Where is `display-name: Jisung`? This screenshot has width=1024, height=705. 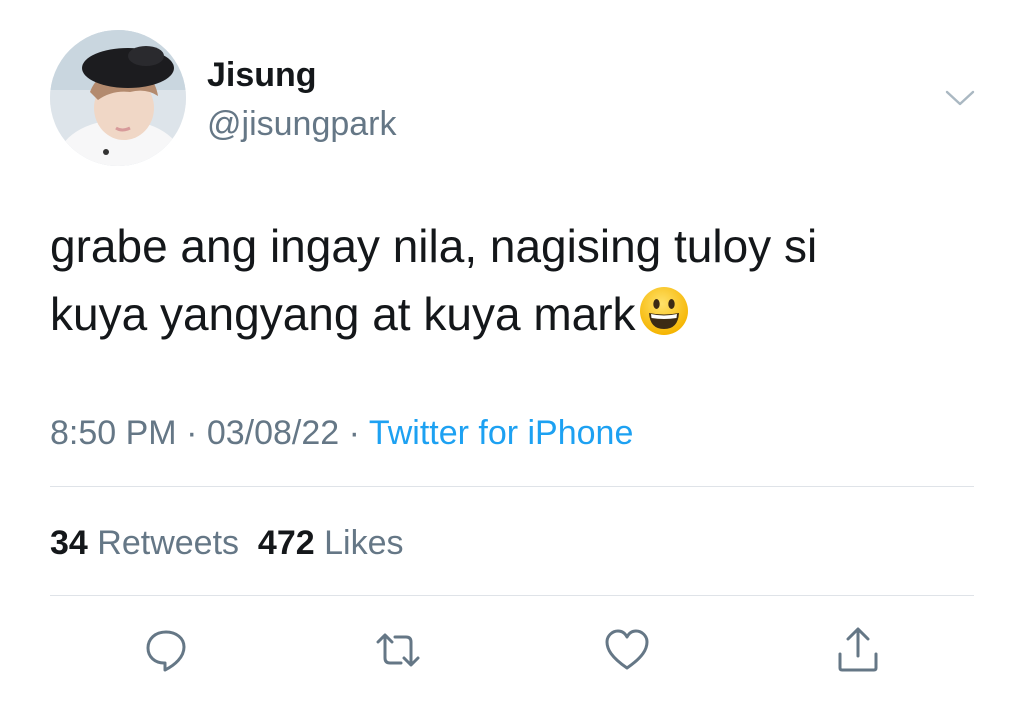
display-name: Jisung is located at coordinates (262, 75).